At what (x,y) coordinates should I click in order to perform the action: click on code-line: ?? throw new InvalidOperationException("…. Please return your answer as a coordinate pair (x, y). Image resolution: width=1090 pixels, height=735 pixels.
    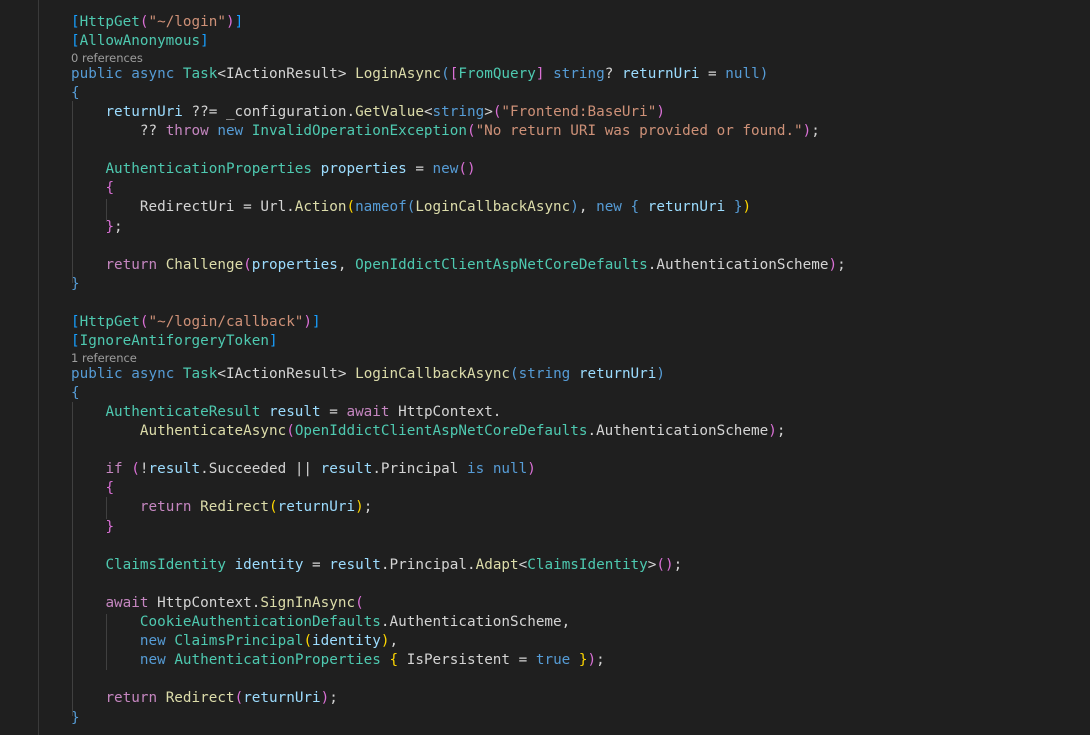
    Looking at the image, I should click on (580, 131).